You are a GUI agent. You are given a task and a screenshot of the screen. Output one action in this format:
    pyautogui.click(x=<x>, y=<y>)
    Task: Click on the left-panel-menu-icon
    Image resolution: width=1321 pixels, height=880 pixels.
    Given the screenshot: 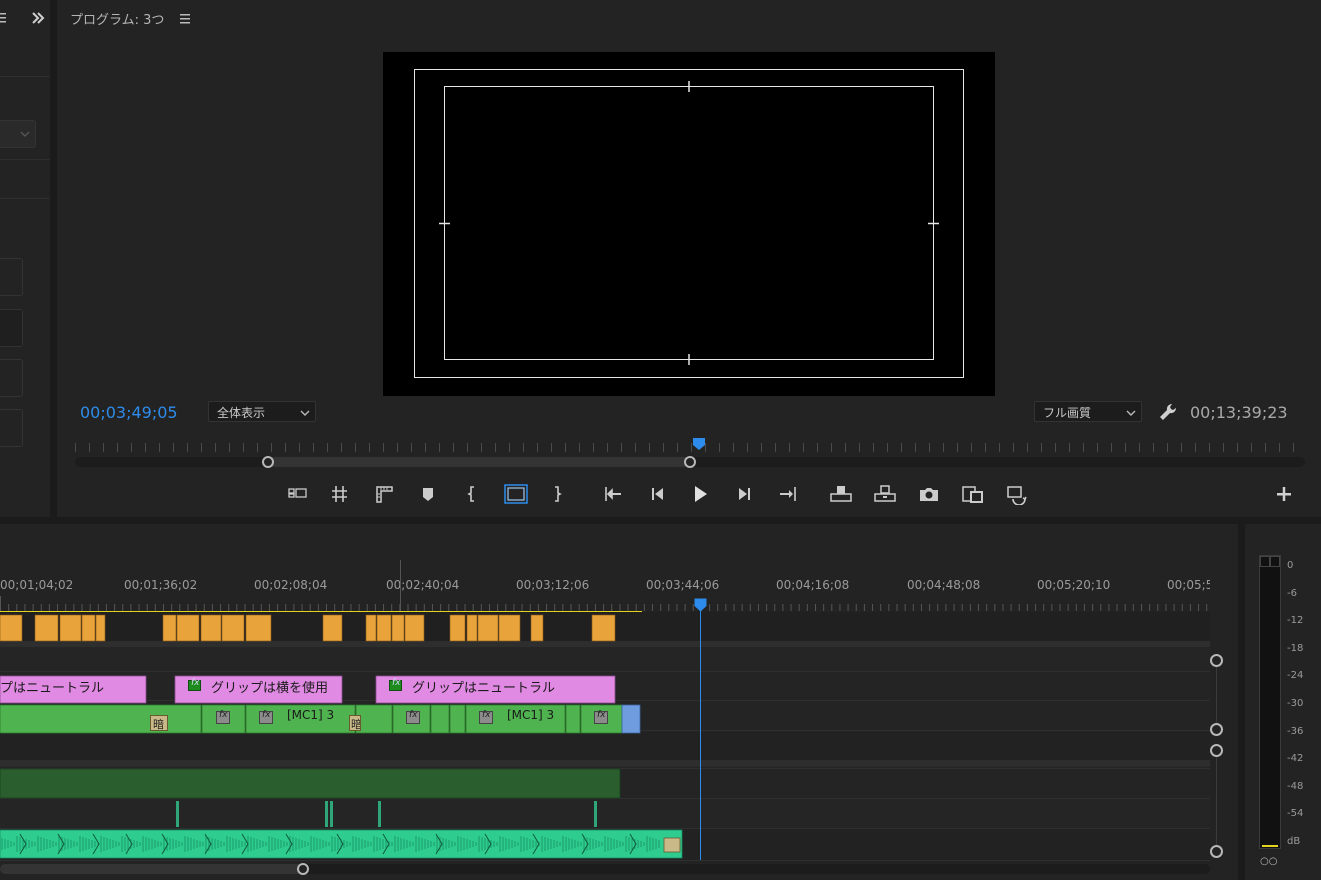 What is the action you would take?
    pyautogui.click(x=4, y=17)
    